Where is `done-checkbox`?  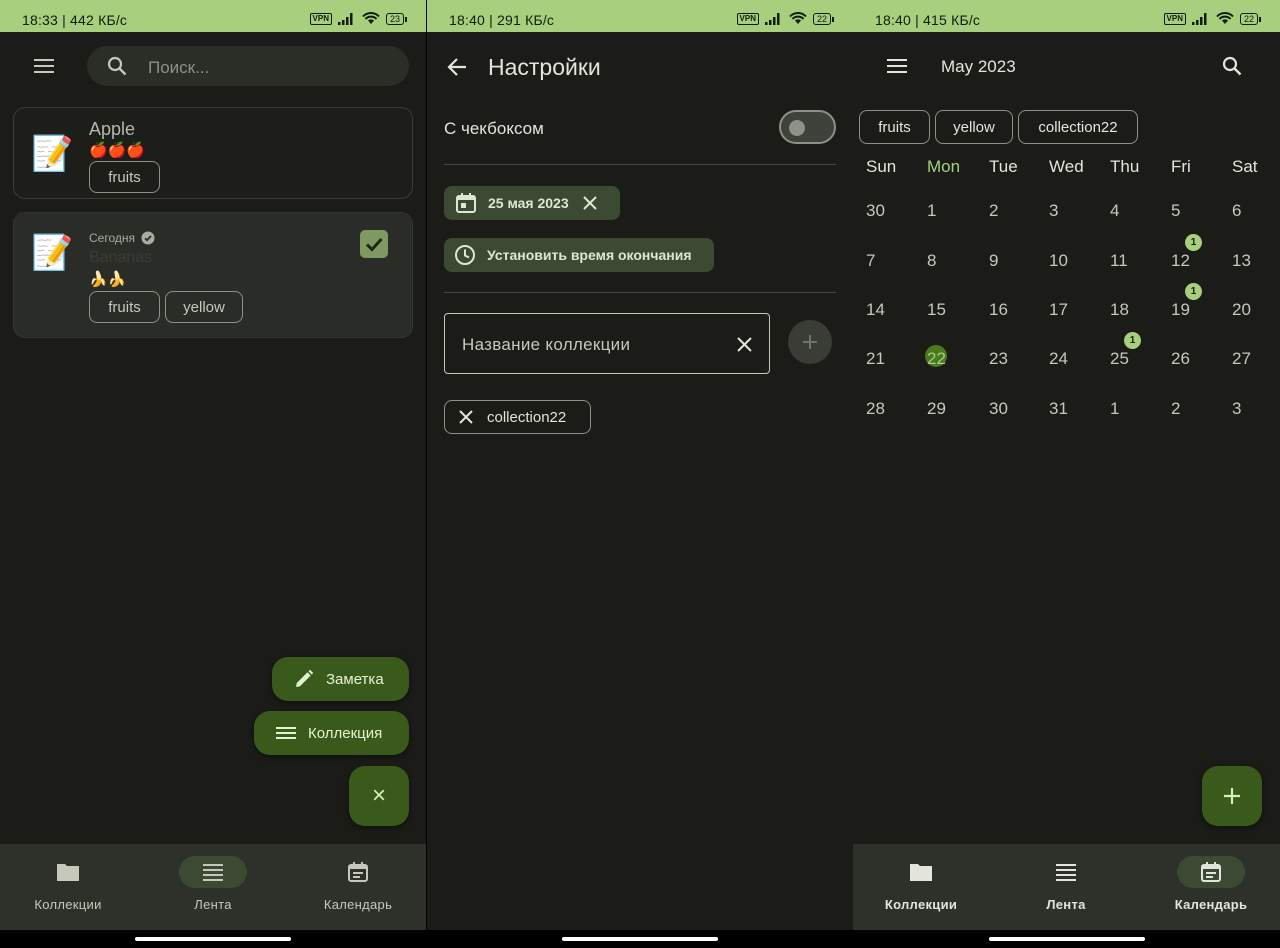
done-checkbox is located at coordinates (374, 244).